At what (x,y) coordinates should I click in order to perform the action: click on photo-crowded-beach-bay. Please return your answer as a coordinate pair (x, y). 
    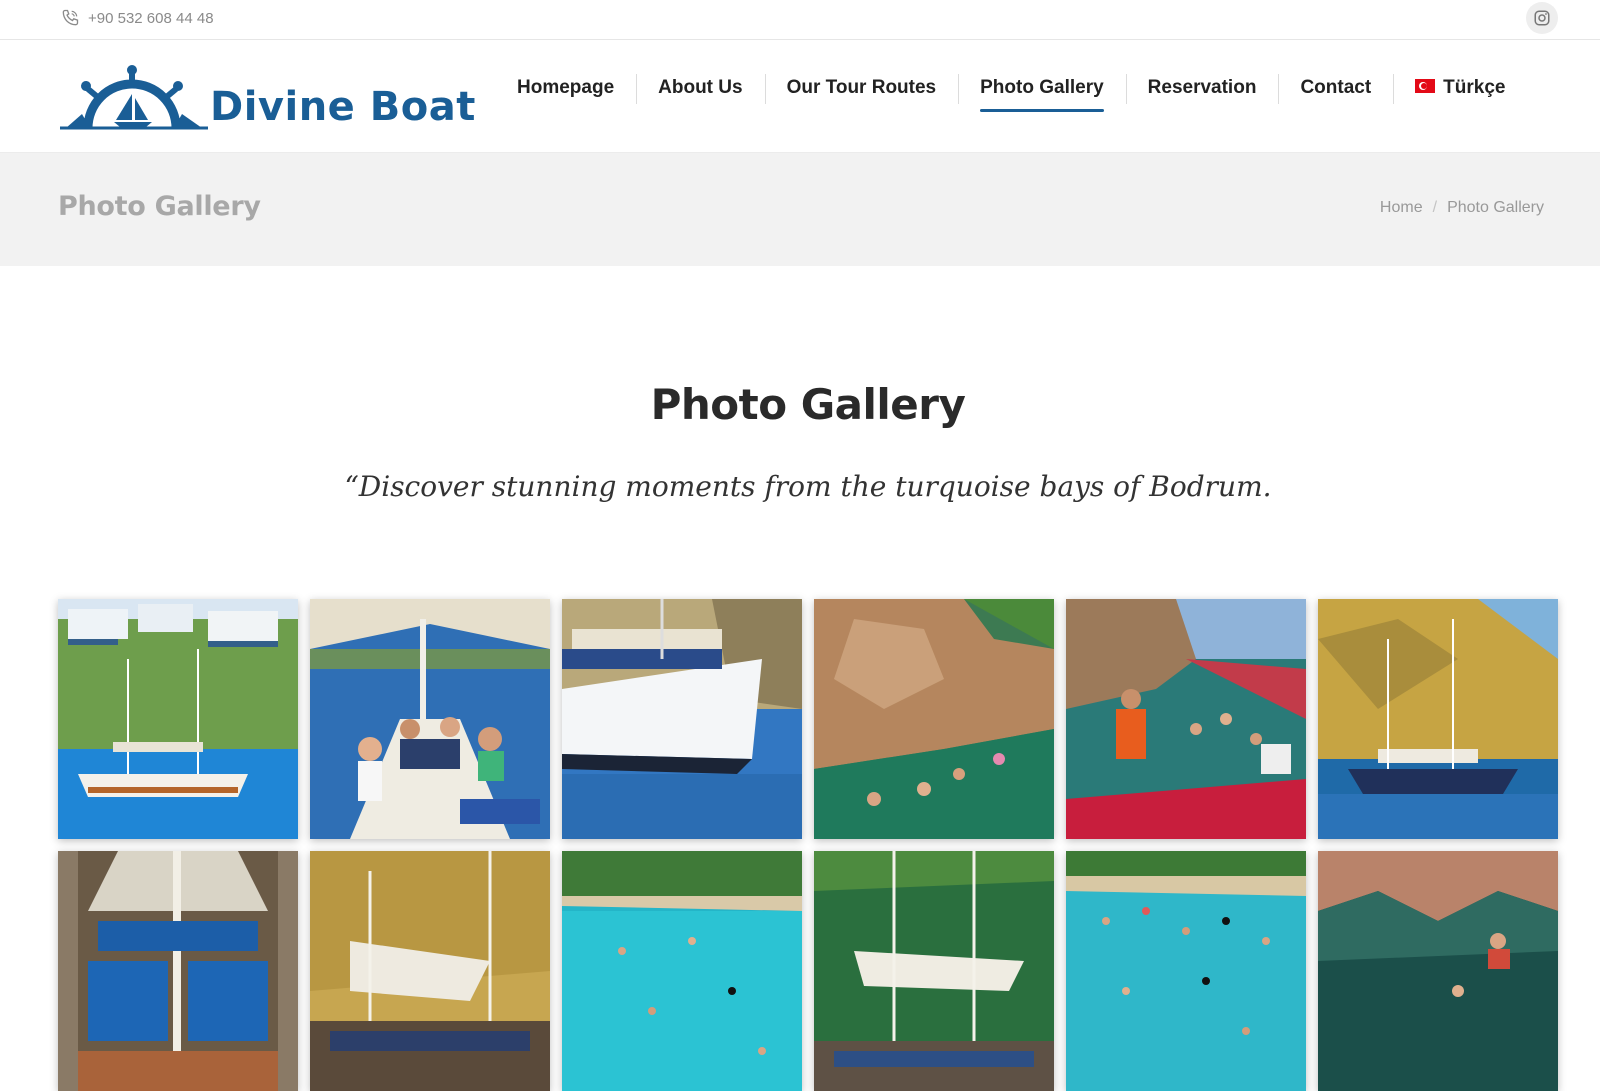
    Looking at the image, I should click on (1186, 971).